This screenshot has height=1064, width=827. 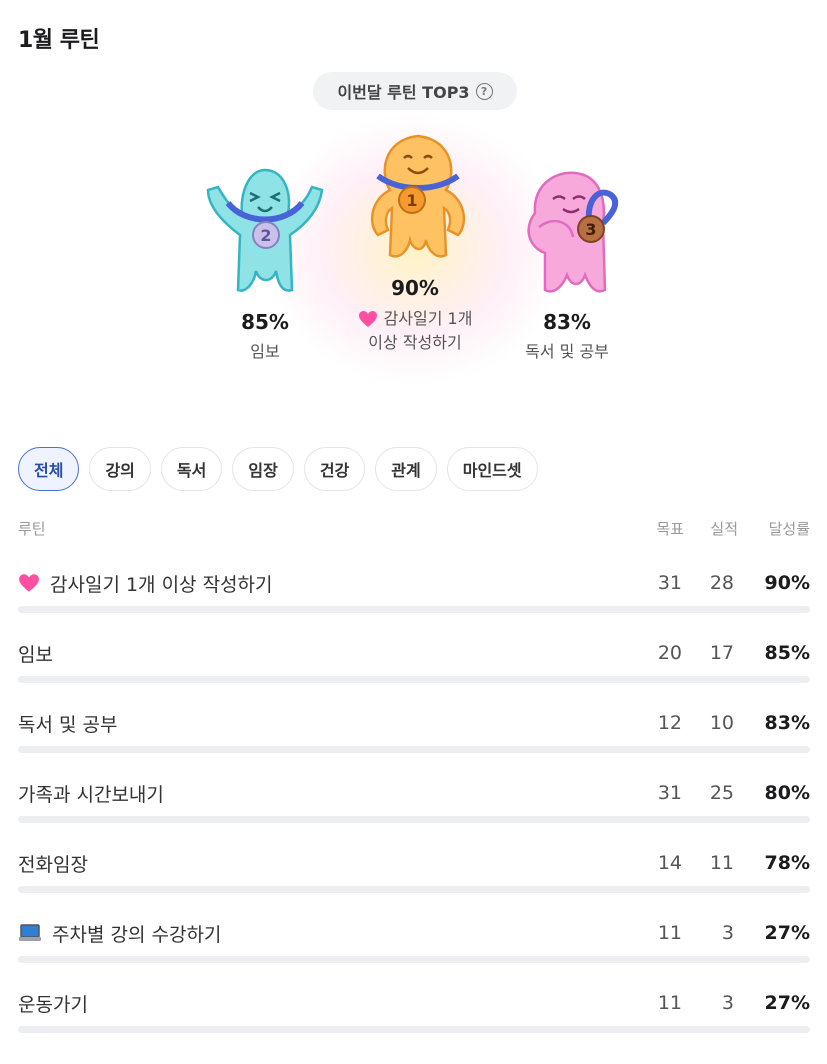 I want to click on routine-name-text: 운동가기, so click(x=53, y=1004).